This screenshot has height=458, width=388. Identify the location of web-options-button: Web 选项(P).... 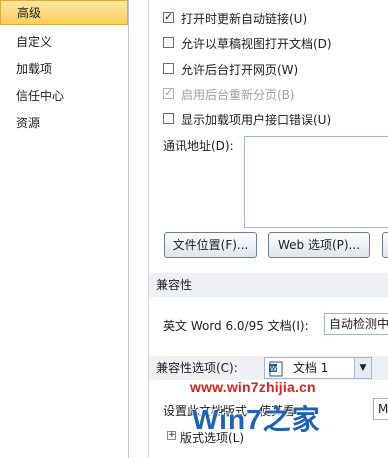
(319, 245).